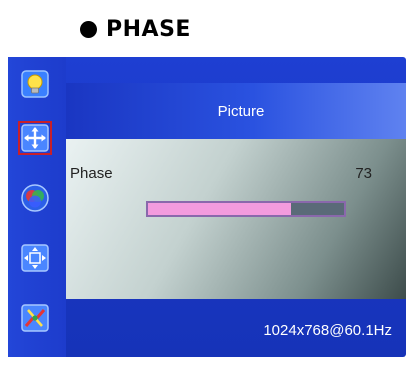 This screenshot has width=414, height=369. What do you see at coordinates (91, 173) in the screenshot?
I see `phase-label: Phase` at bounding box center [91, 173].